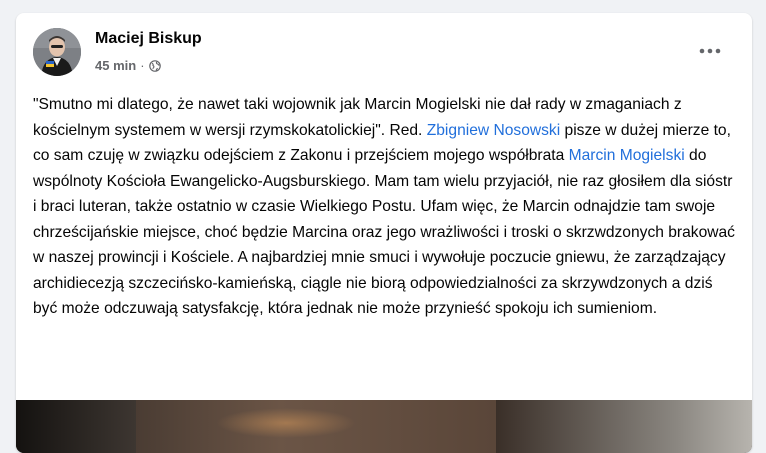 This screenshot has width=766, height=453. Describe the element at coordinates (286, 423) in the screenshot. I see `image-light-spot` at that location.